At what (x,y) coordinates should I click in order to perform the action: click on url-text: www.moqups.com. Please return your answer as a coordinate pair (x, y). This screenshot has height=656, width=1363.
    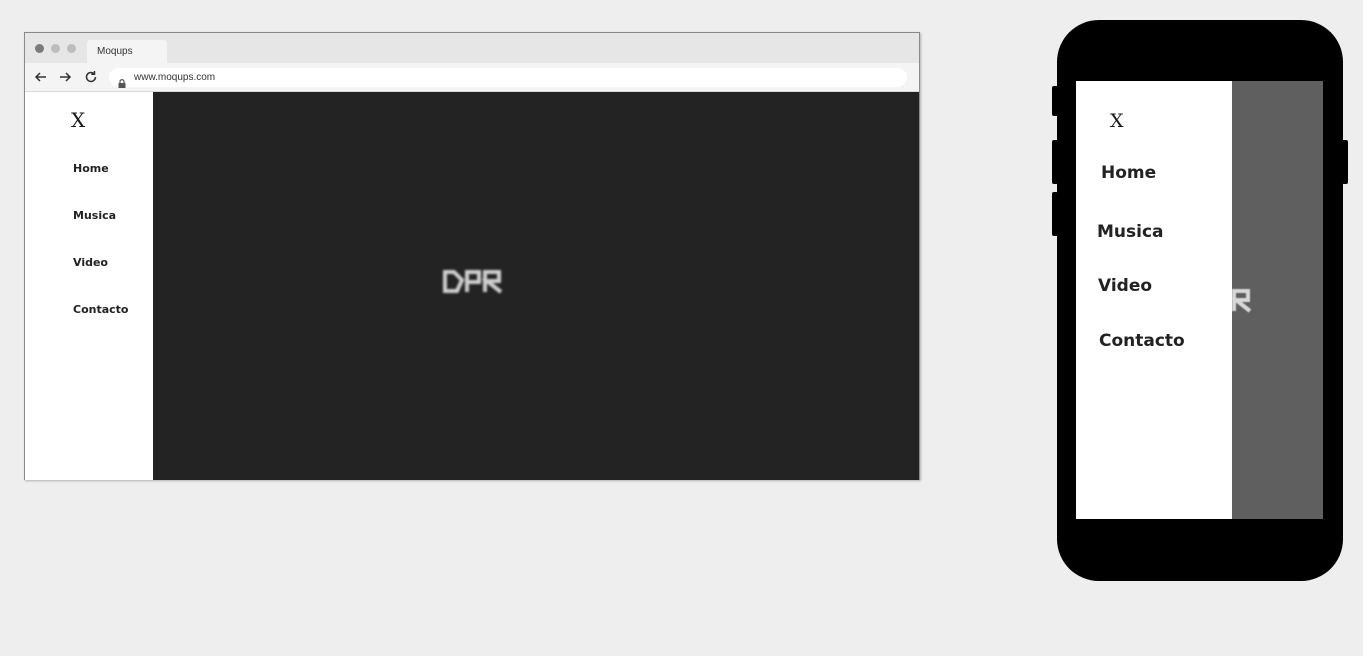
    Looking at the image, I should click on (175, 77).